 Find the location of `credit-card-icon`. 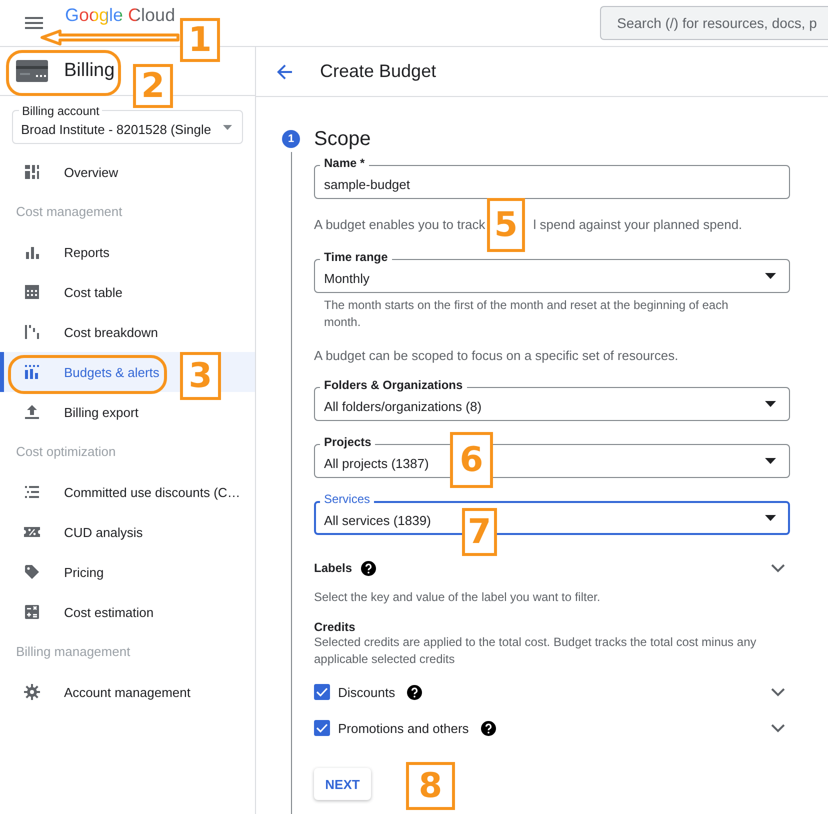

credit-card-icon is located at coordinates (32, 71).